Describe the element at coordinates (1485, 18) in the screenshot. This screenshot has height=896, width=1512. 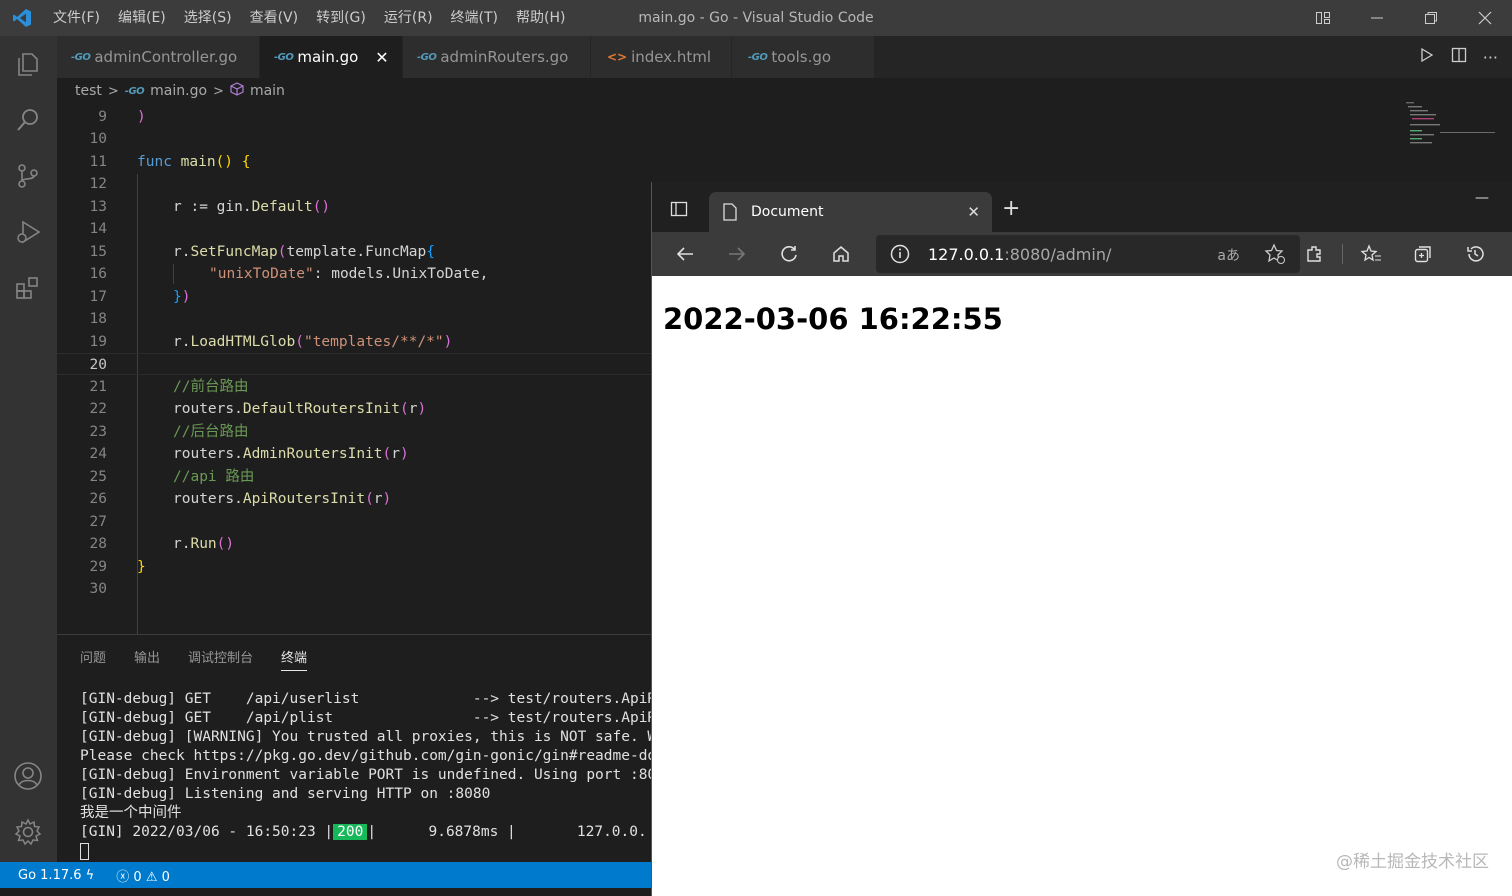
I see `close-window-button` at that location.